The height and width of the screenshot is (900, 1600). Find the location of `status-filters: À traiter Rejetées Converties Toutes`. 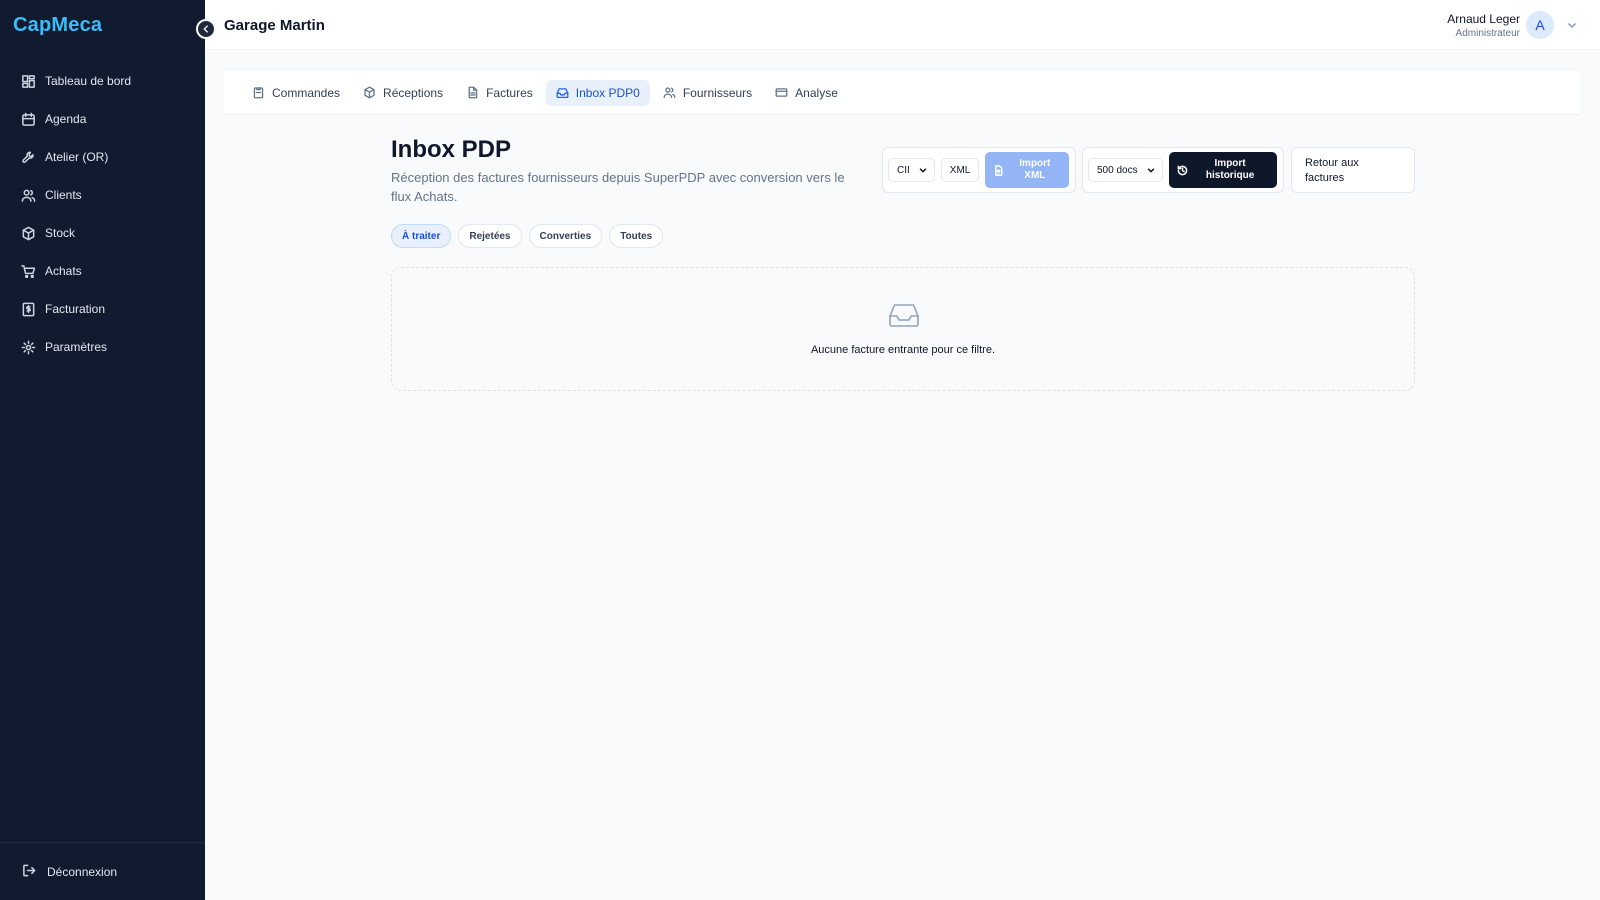

status-filters: À traiter Rejetées Converties Toutes is located at coordinates (530, 236).